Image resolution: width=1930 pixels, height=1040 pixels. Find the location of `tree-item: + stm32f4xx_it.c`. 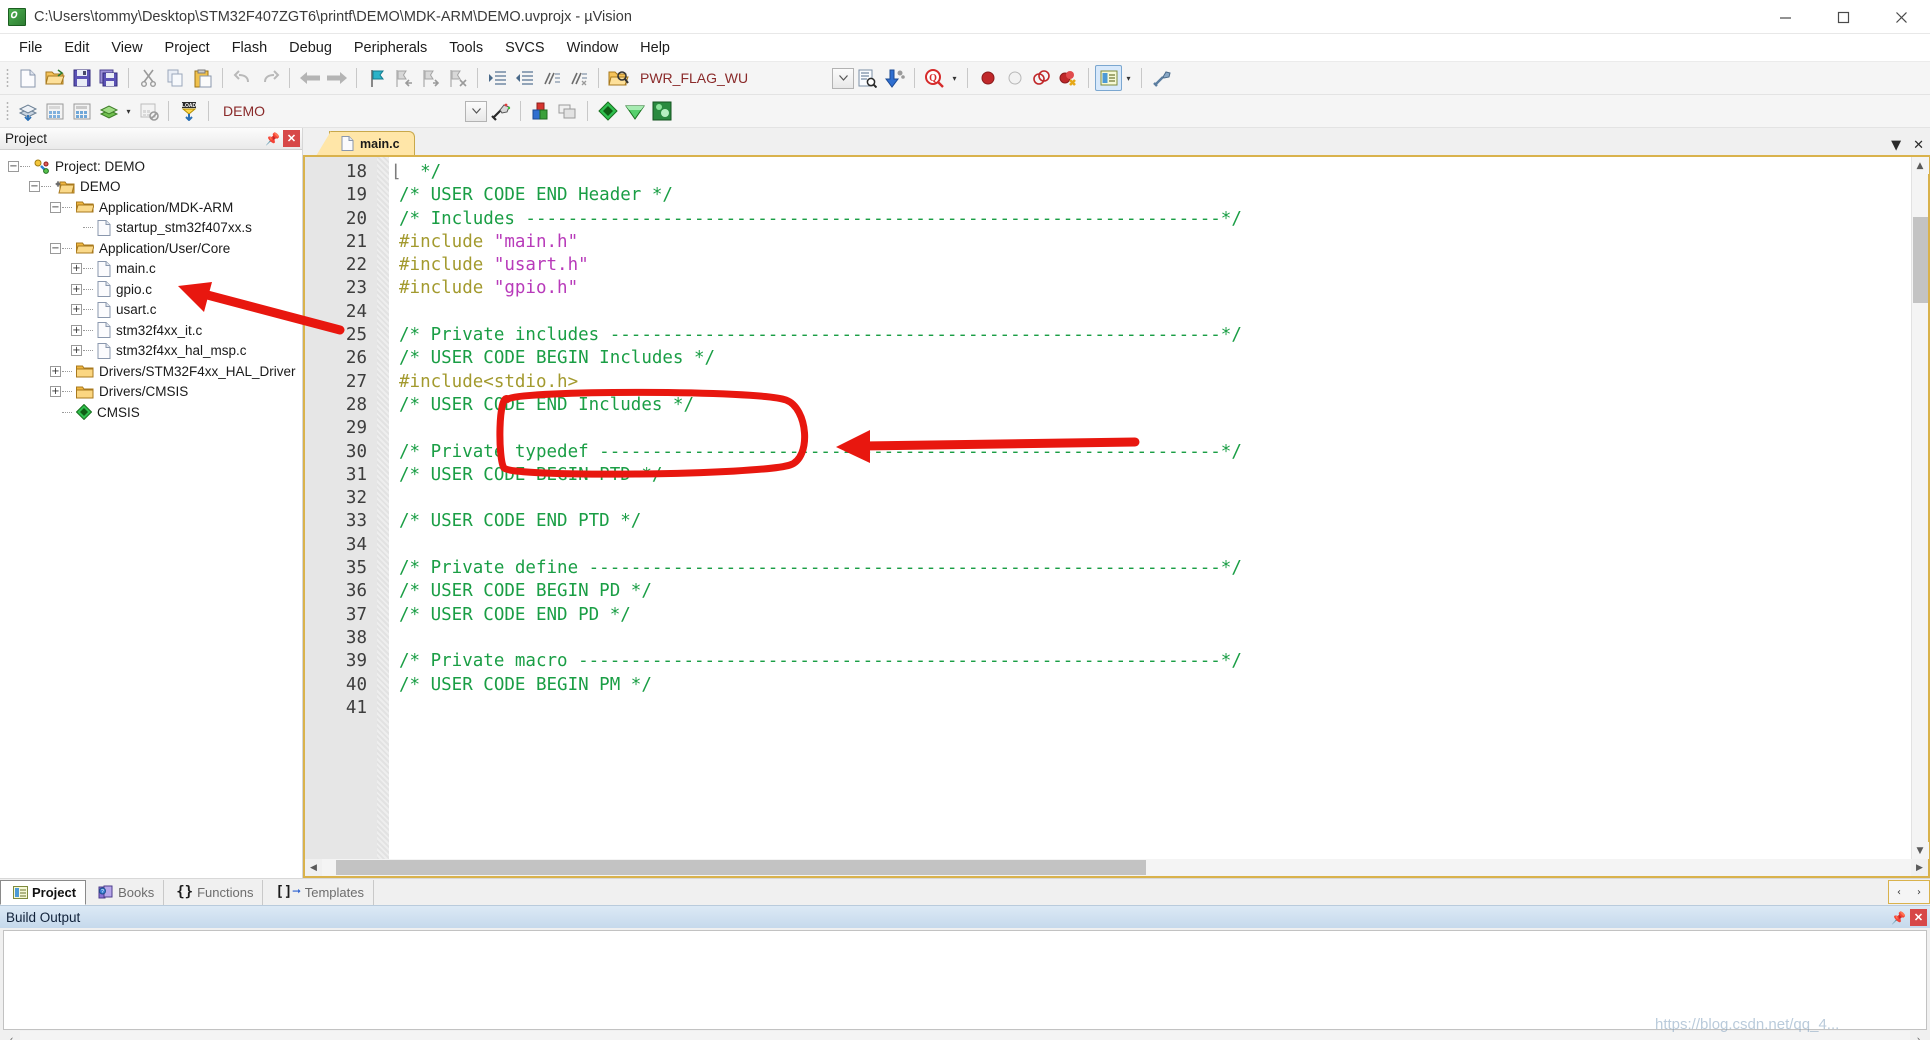

tree-item: + stm32f4xx_it.c is located at coordinates (151, 330).